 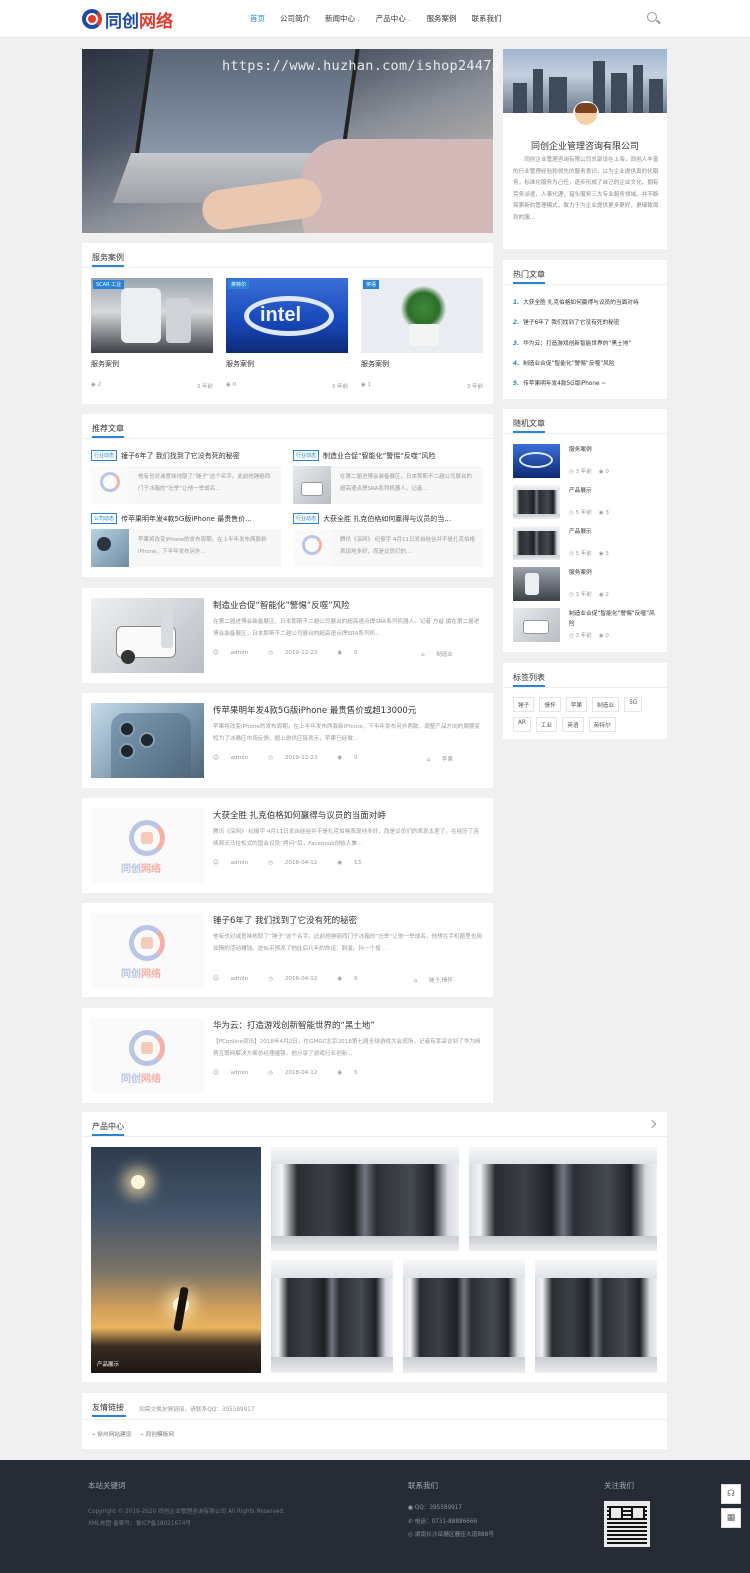 What do you see at coordinates (287, 141) in the screenshot?
I see `hero-banner` at bounding box center [287, 141].